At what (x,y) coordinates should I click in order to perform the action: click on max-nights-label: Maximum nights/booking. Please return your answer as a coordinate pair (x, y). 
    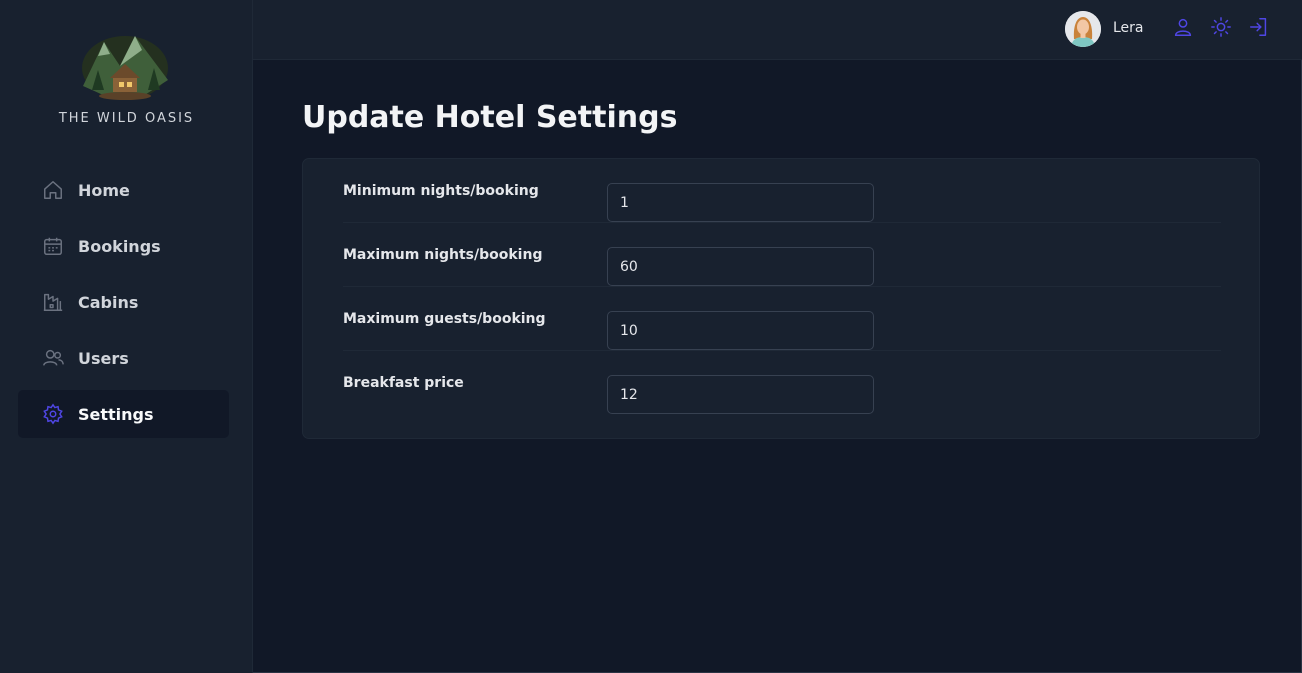
    Looking at the image, I should click on (443, 255).